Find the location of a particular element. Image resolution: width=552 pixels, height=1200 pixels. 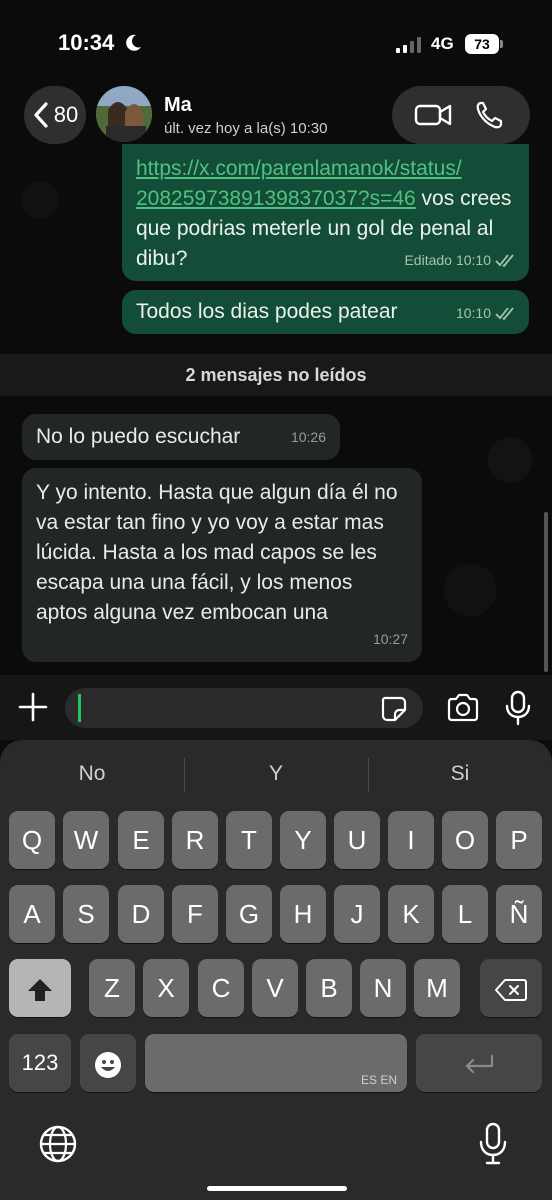

message-incoming: No lo puedo escuchar 10:26 is located at coordinates (181, 437).